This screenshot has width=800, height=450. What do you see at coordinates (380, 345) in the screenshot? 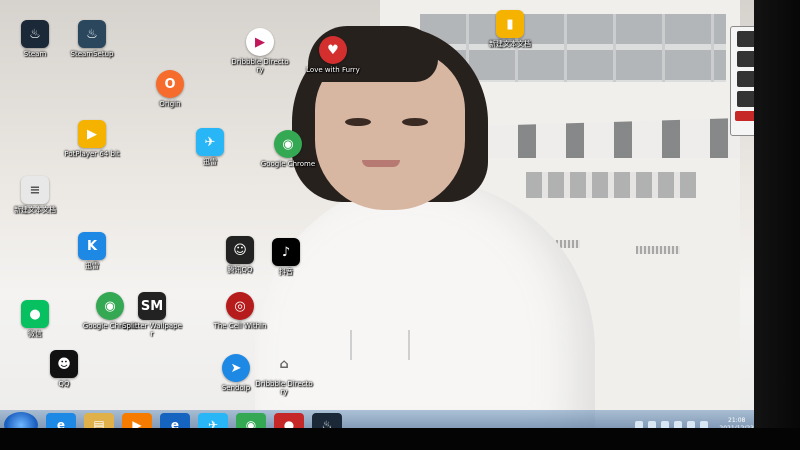
I see `wallpaper-drawstrings` at bounding box center [380, 345].